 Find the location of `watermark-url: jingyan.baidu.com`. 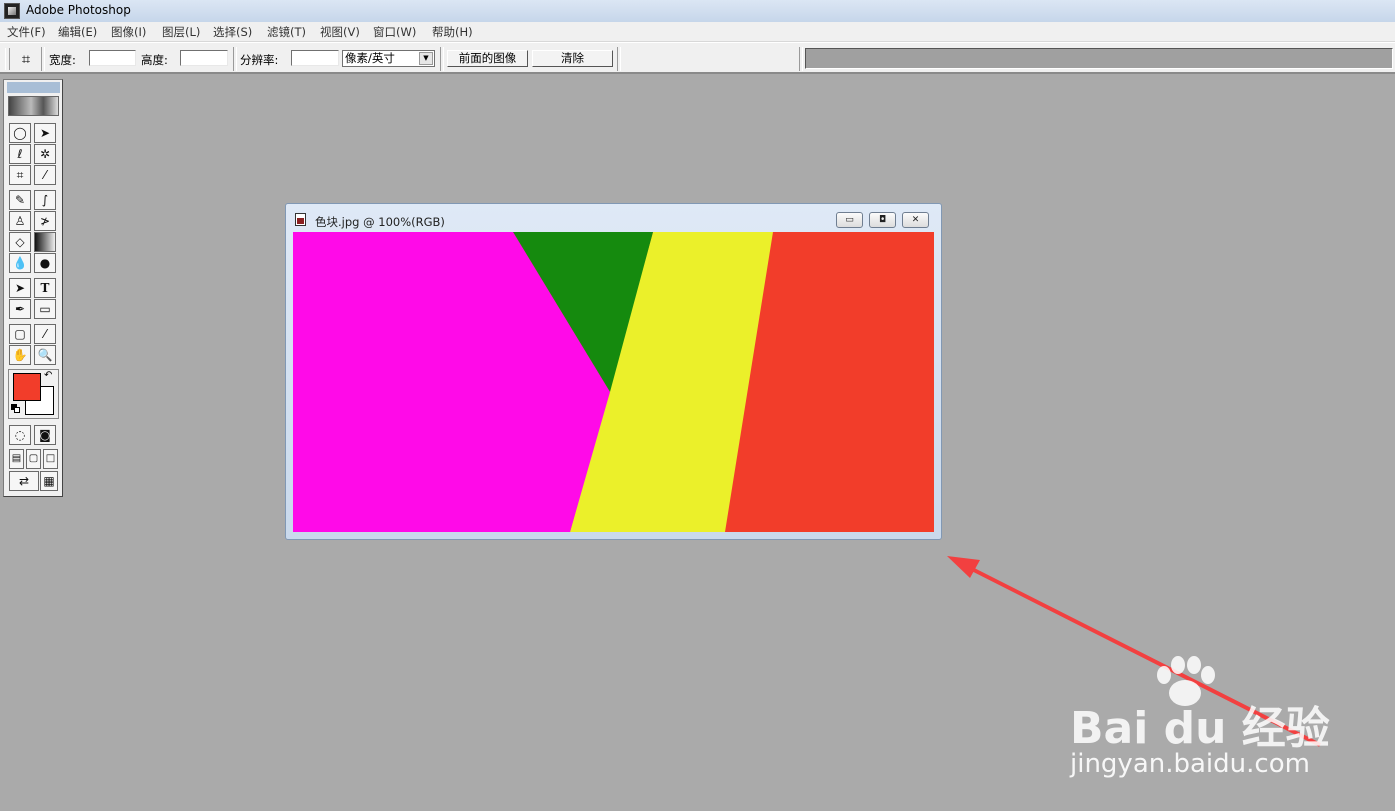

watermark-url: jingyan.baidu.com is located at coordinates (1190, 764).